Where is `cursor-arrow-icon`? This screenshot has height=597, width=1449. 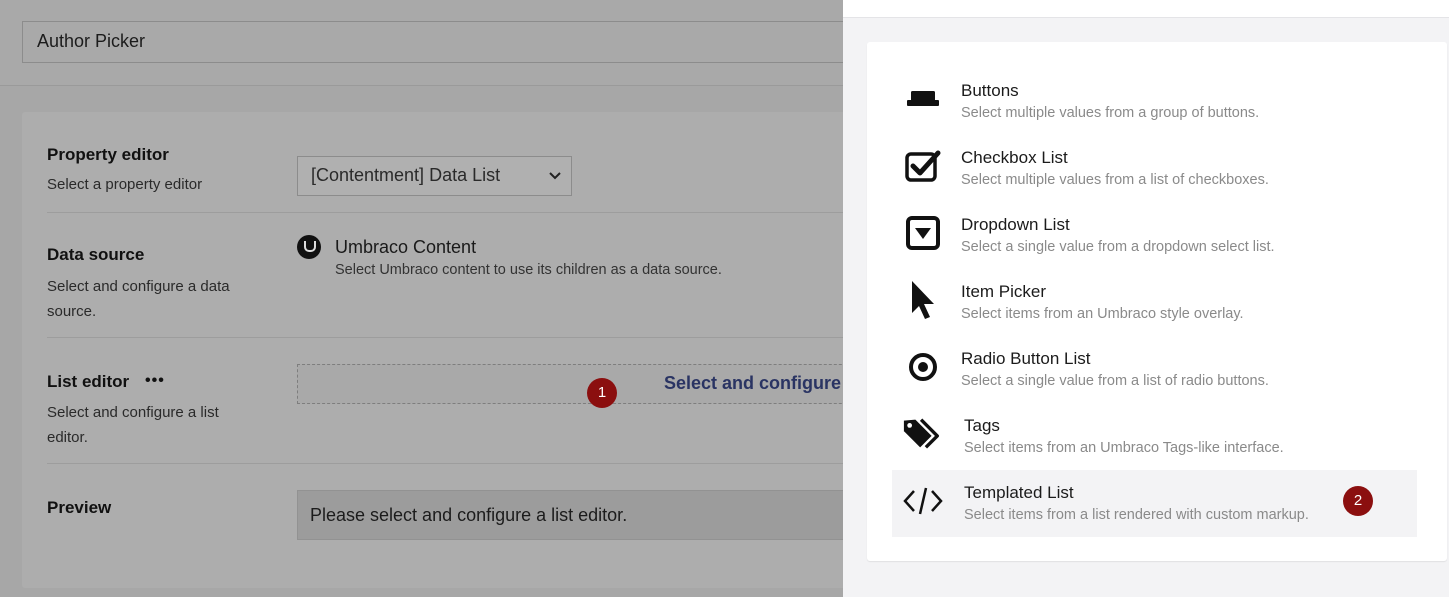
cursor-arrow-icon is located at coordinates (923, 300).